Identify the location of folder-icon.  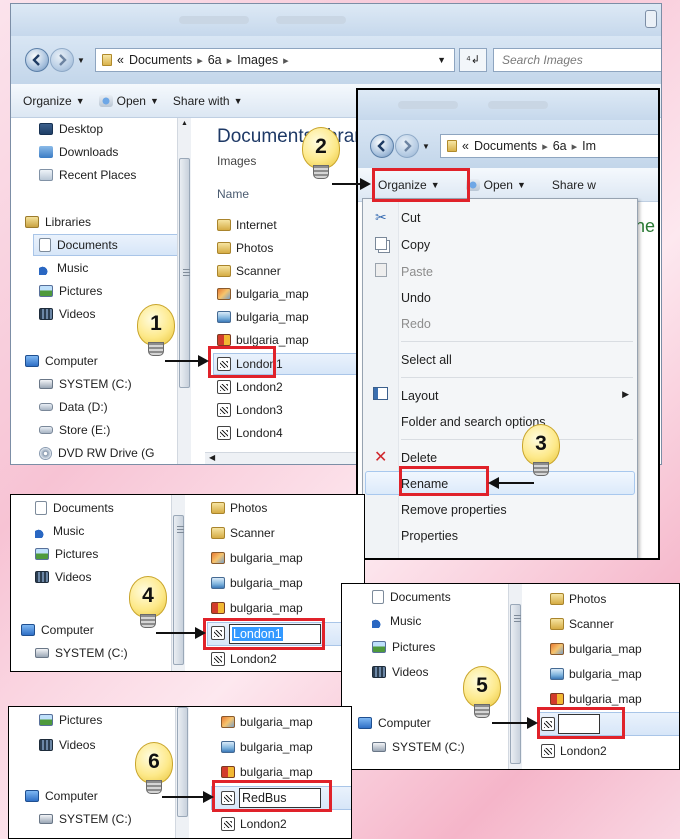
(452, 146).